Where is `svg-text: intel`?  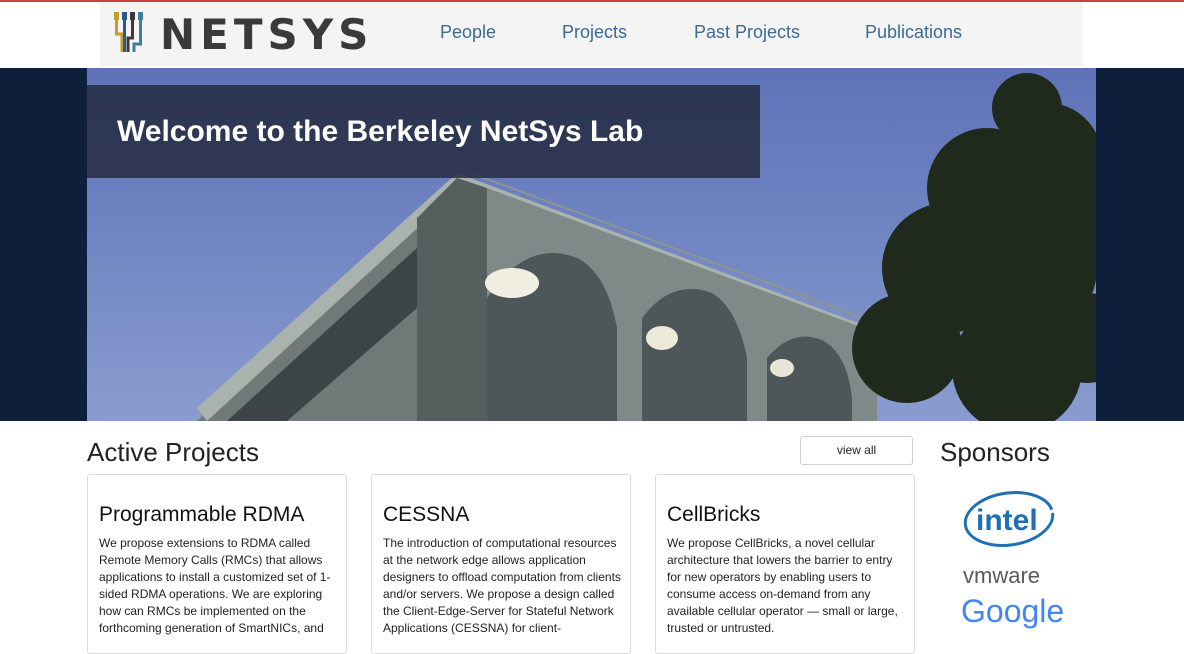
svg-text: intel is located at coordinates (1007, 520).